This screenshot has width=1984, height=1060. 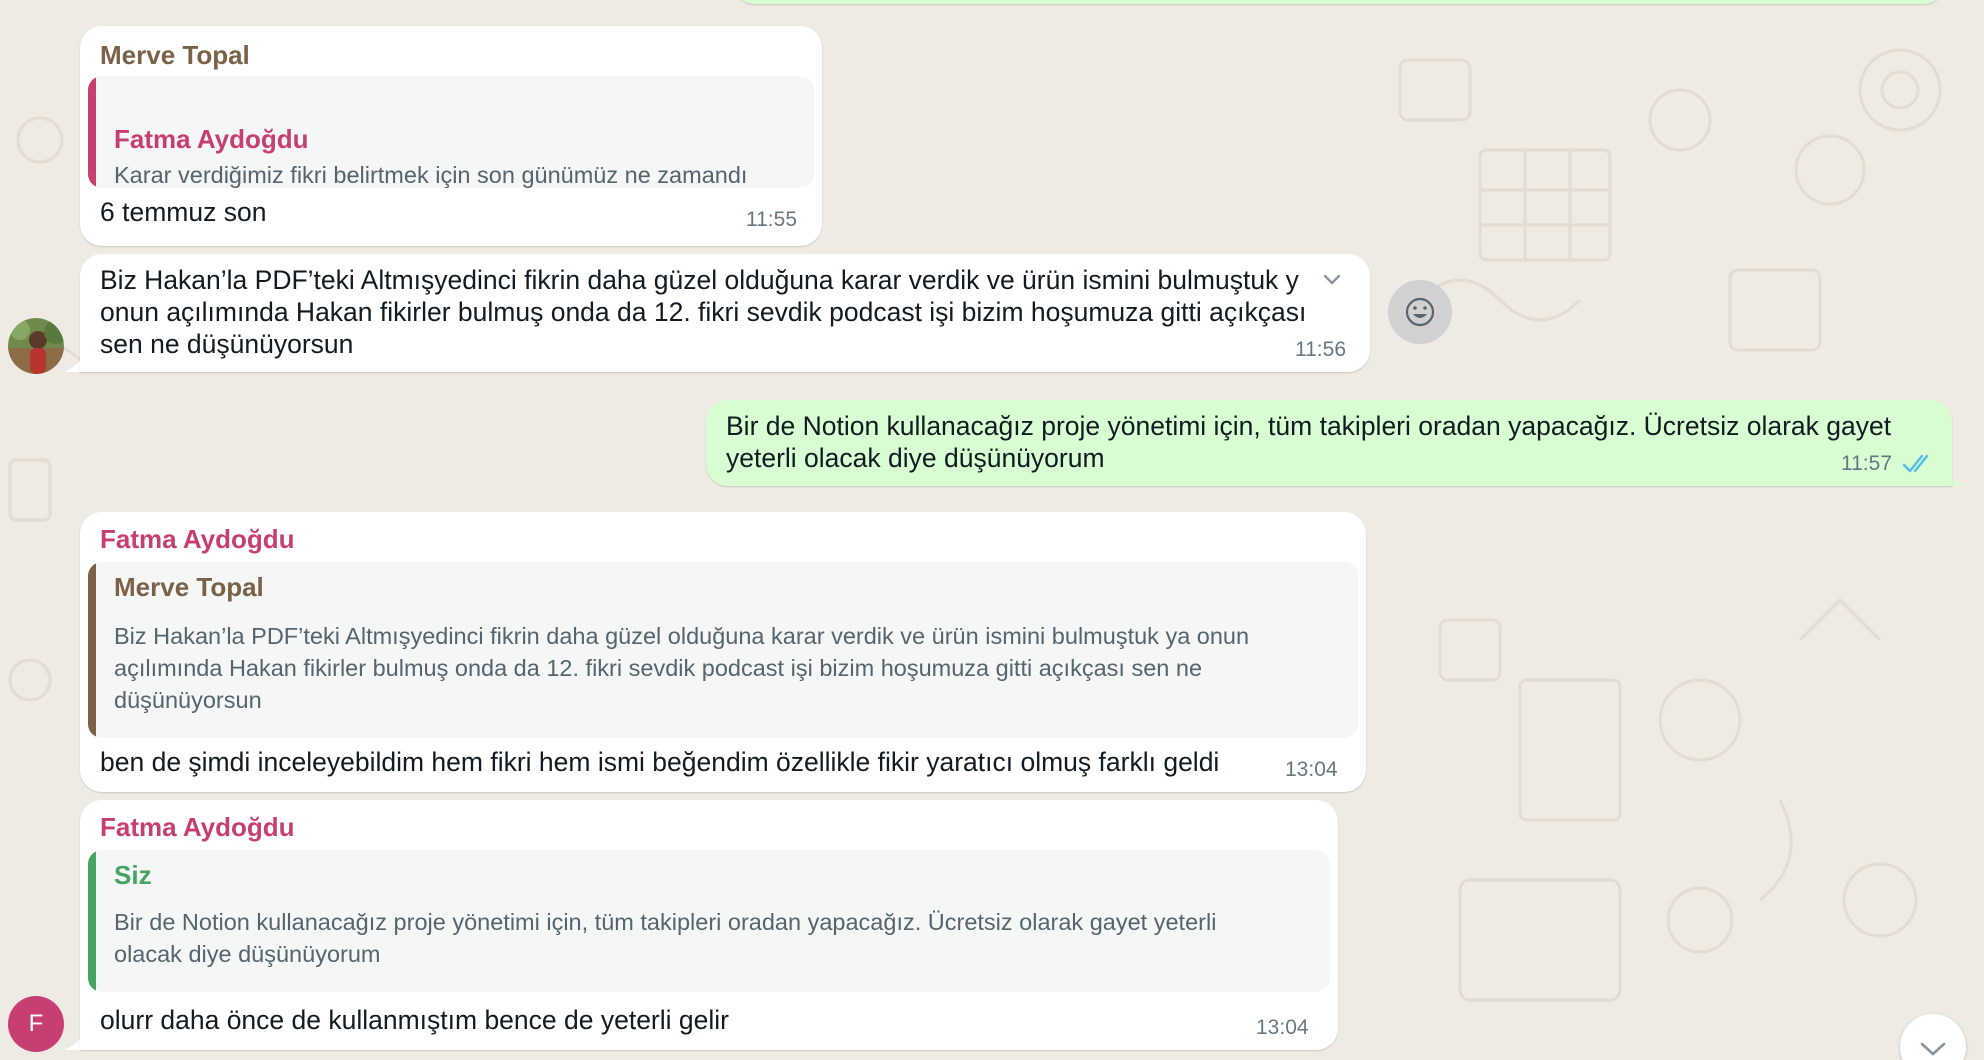 I want to click on message-time: 11:55, so click(x=771, y=219).